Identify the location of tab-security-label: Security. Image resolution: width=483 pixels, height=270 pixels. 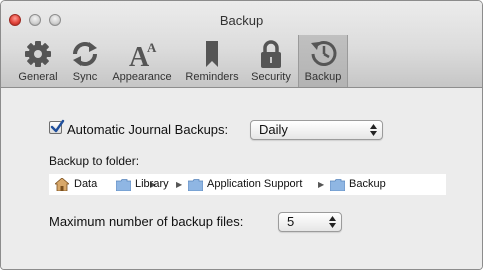
(271, 77).